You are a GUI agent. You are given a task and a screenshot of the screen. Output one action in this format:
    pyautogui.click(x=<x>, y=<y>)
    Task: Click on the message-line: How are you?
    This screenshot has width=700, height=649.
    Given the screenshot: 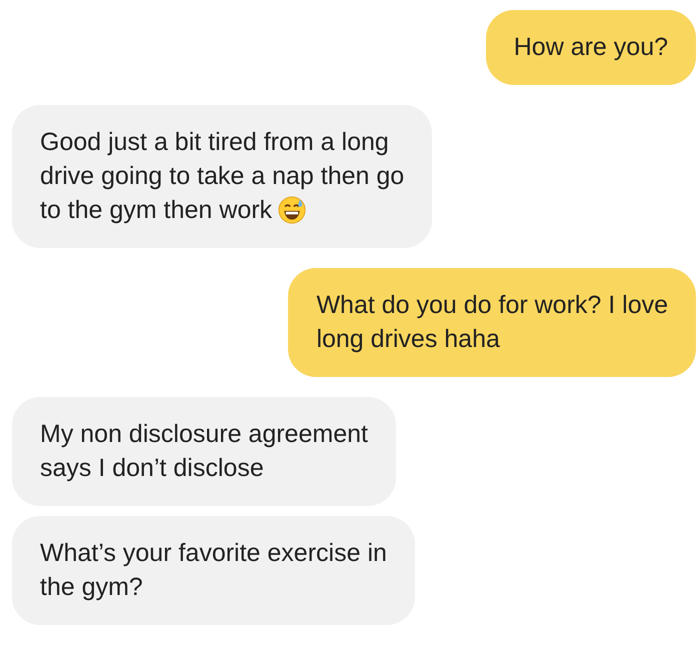 What is the action you would take?
    pyautogui.click(x=591, y=47)
    